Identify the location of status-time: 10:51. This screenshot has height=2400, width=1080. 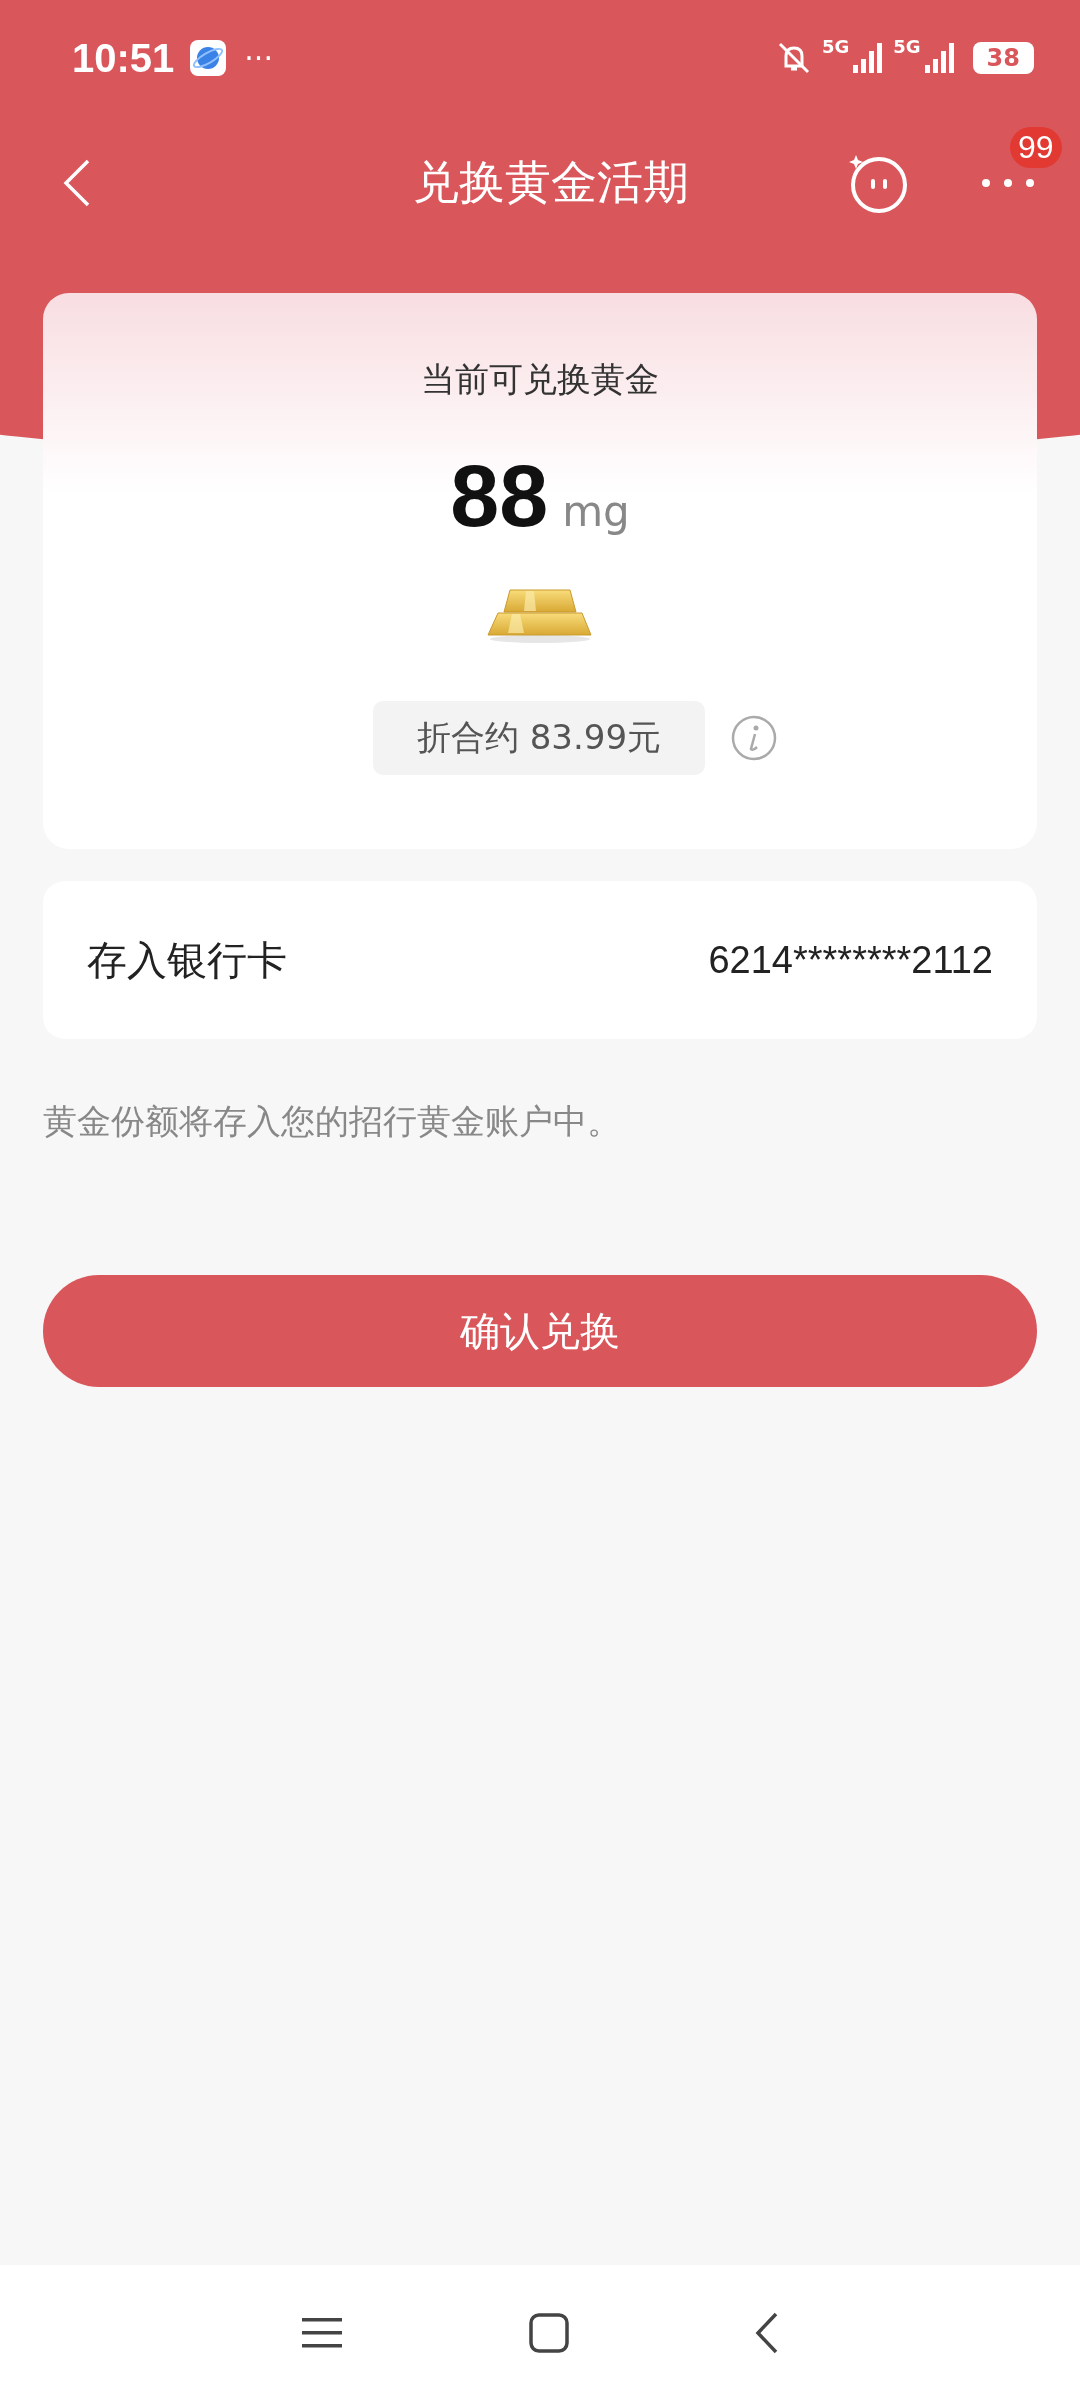
(123, 58).